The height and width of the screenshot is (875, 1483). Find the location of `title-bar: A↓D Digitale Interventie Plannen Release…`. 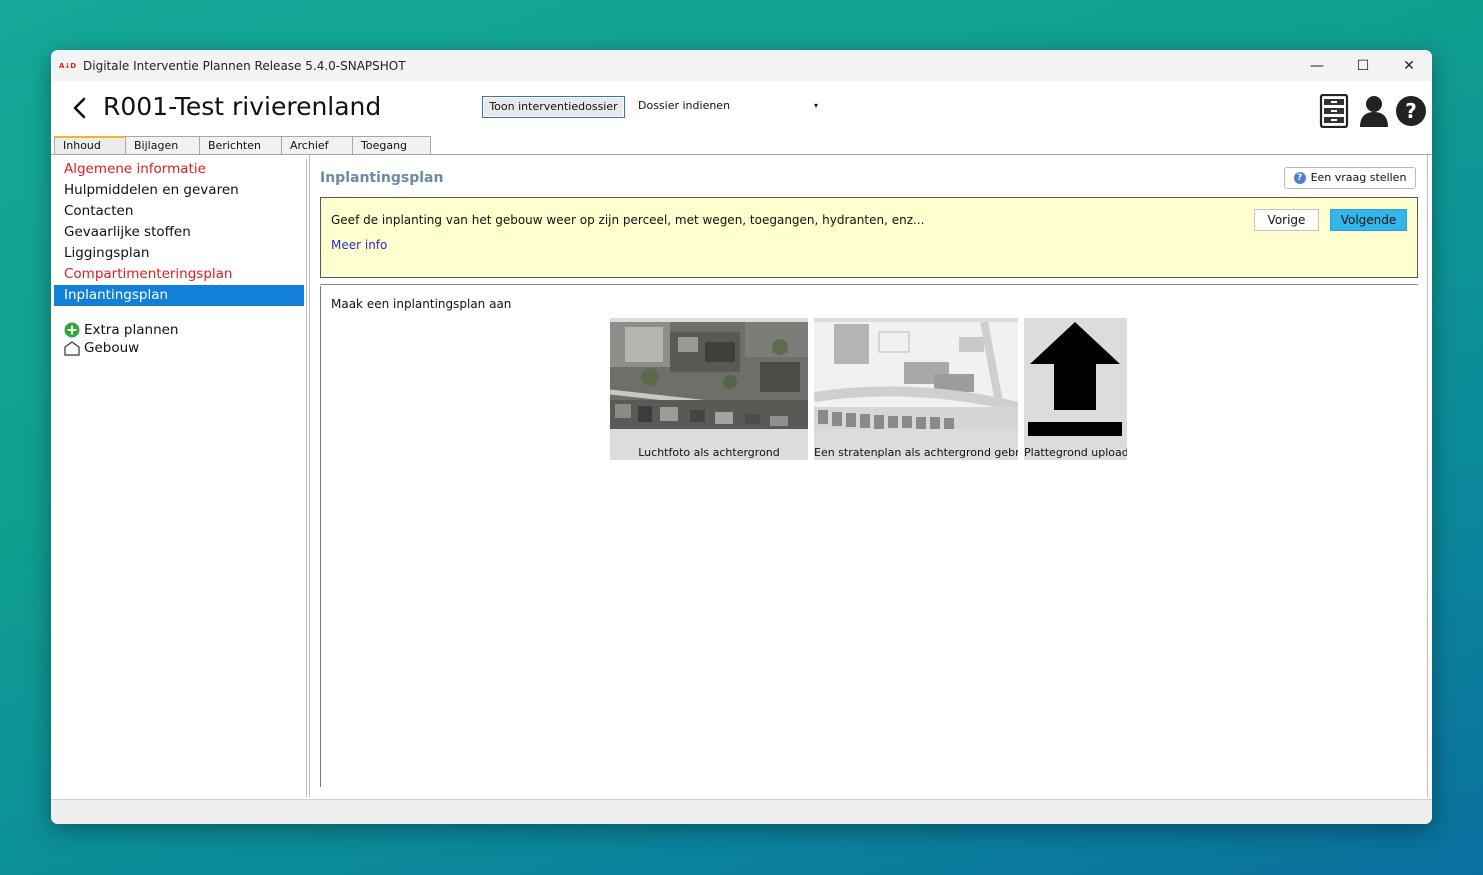

title-bar: A↓D Digitale Interventie Plannen Release… is located at coordinates (741, 65).